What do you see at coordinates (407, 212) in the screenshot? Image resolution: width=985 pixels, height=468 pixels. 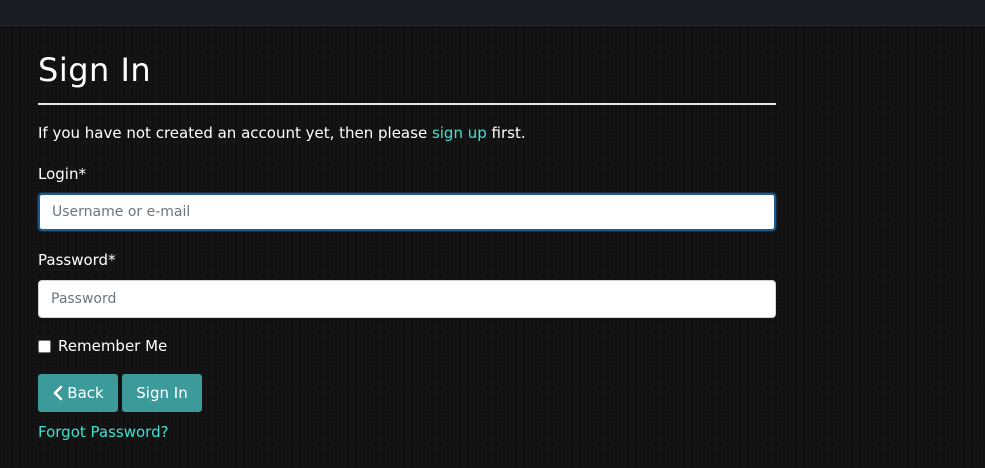 I see `login-input` at bounding box center [407, 212].